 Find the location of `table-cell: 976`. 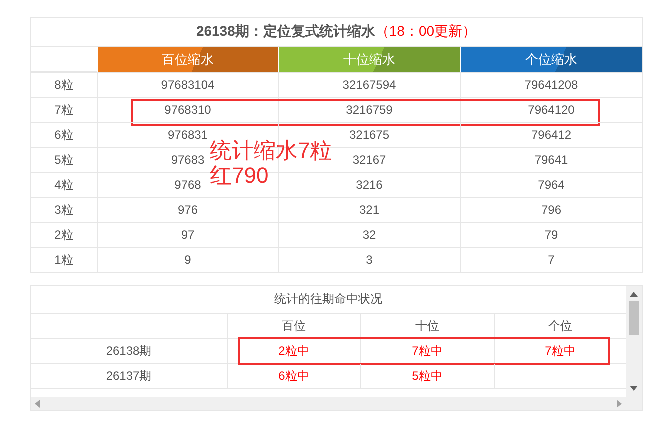

table-cell: 976 is located at coordinates (187, 210).